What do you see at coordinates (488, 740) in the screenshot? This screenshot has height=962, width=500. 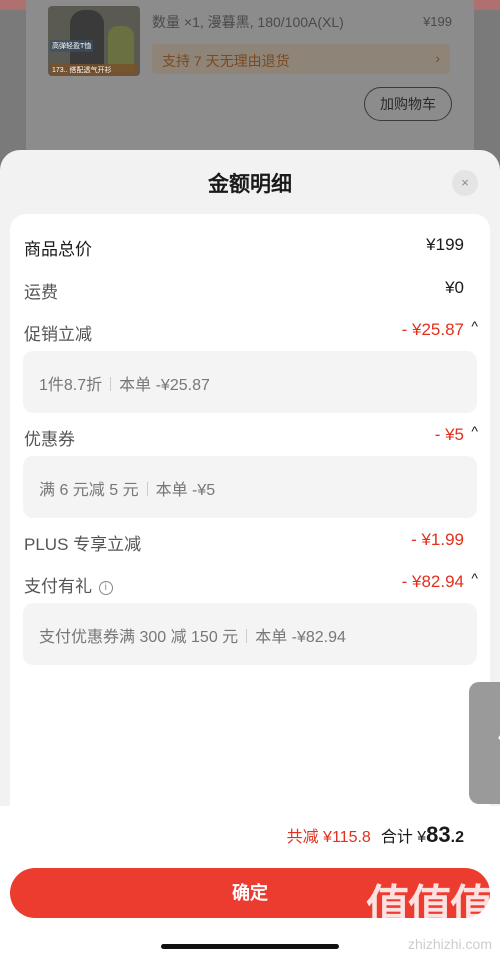 I see `chevron-left-icon: 〈` at bounding box center [488, 740].